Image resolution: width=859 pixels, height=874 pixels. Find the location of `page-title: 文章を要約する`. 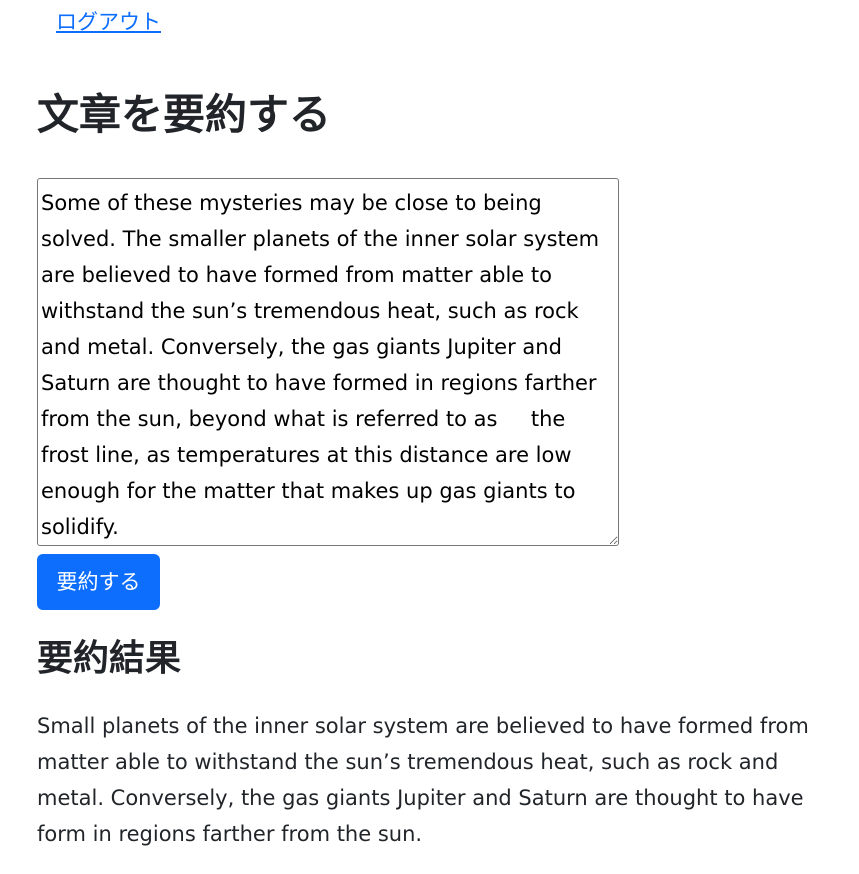

page-title: 文章を要約する is located at coordinates (184, 114).